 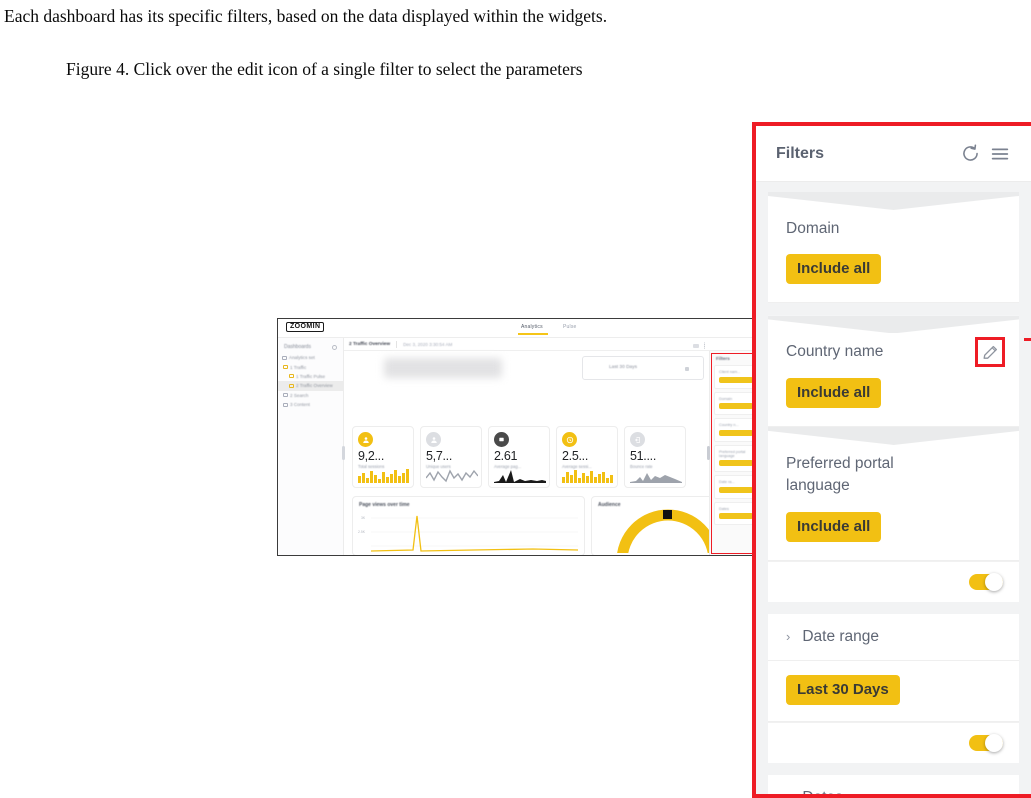 I want to click on tab-analytics: Analytics, so click(x=533, y=329).